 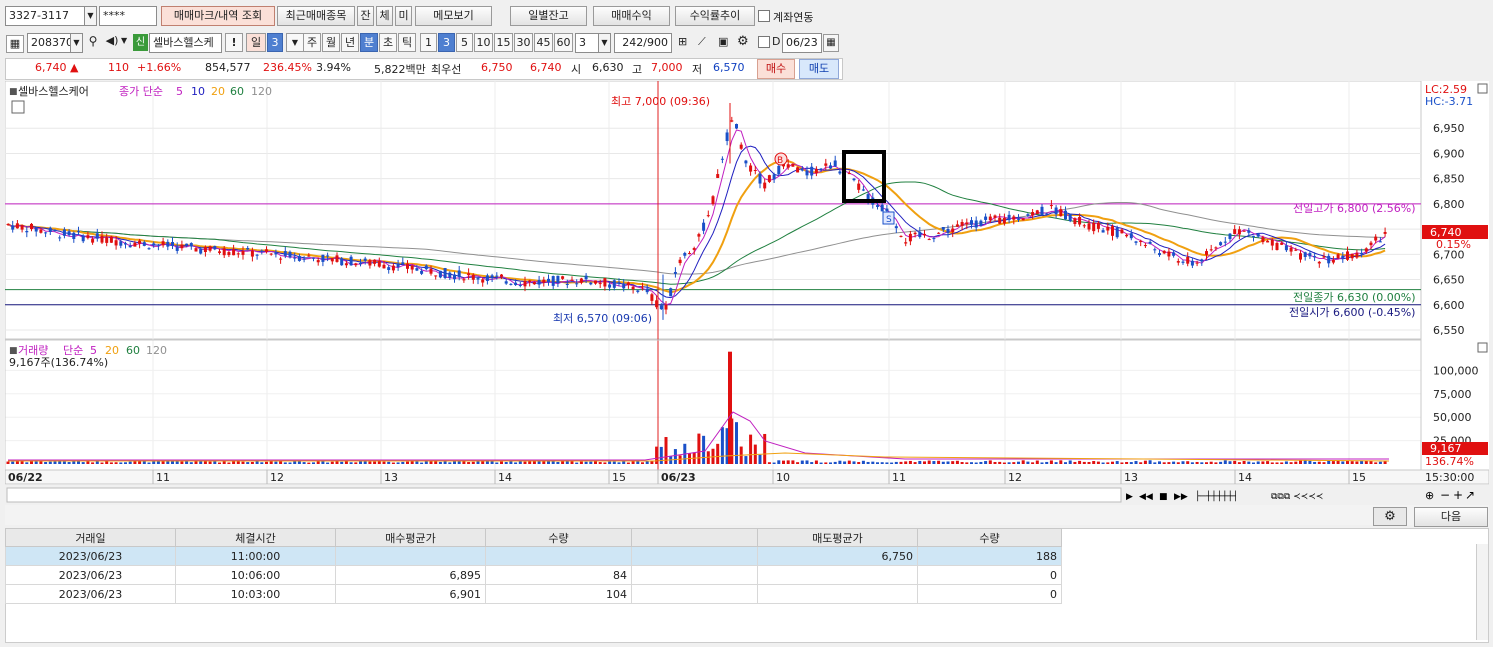 I want to click on fullscreen-icon: ↗, so click(x=1470, y=495).